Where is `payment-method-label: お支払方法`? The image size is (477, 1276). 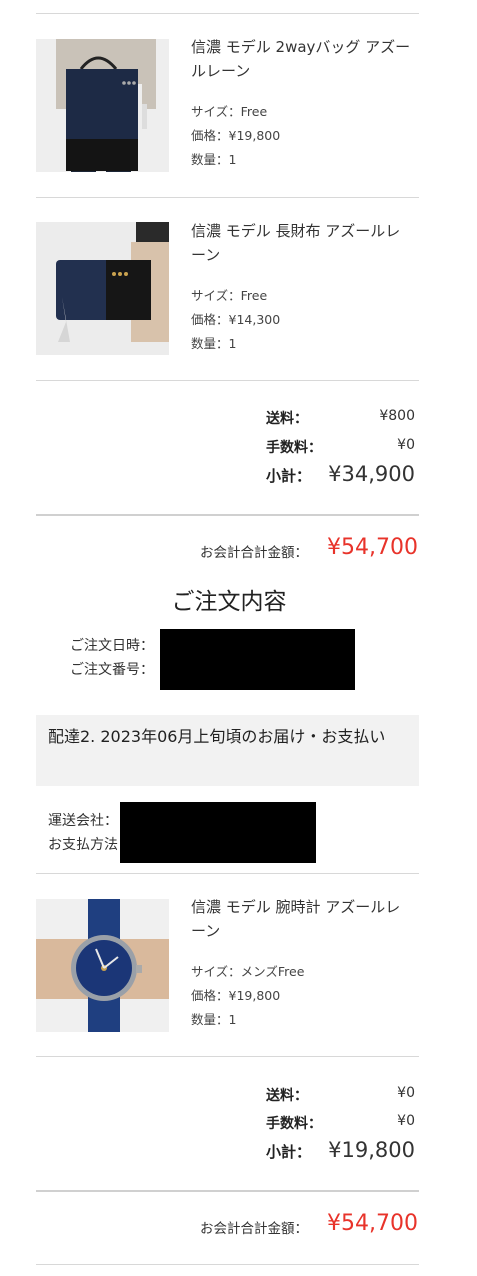 payment-method-label: お支払方法 is located at coordinates (83, 845).